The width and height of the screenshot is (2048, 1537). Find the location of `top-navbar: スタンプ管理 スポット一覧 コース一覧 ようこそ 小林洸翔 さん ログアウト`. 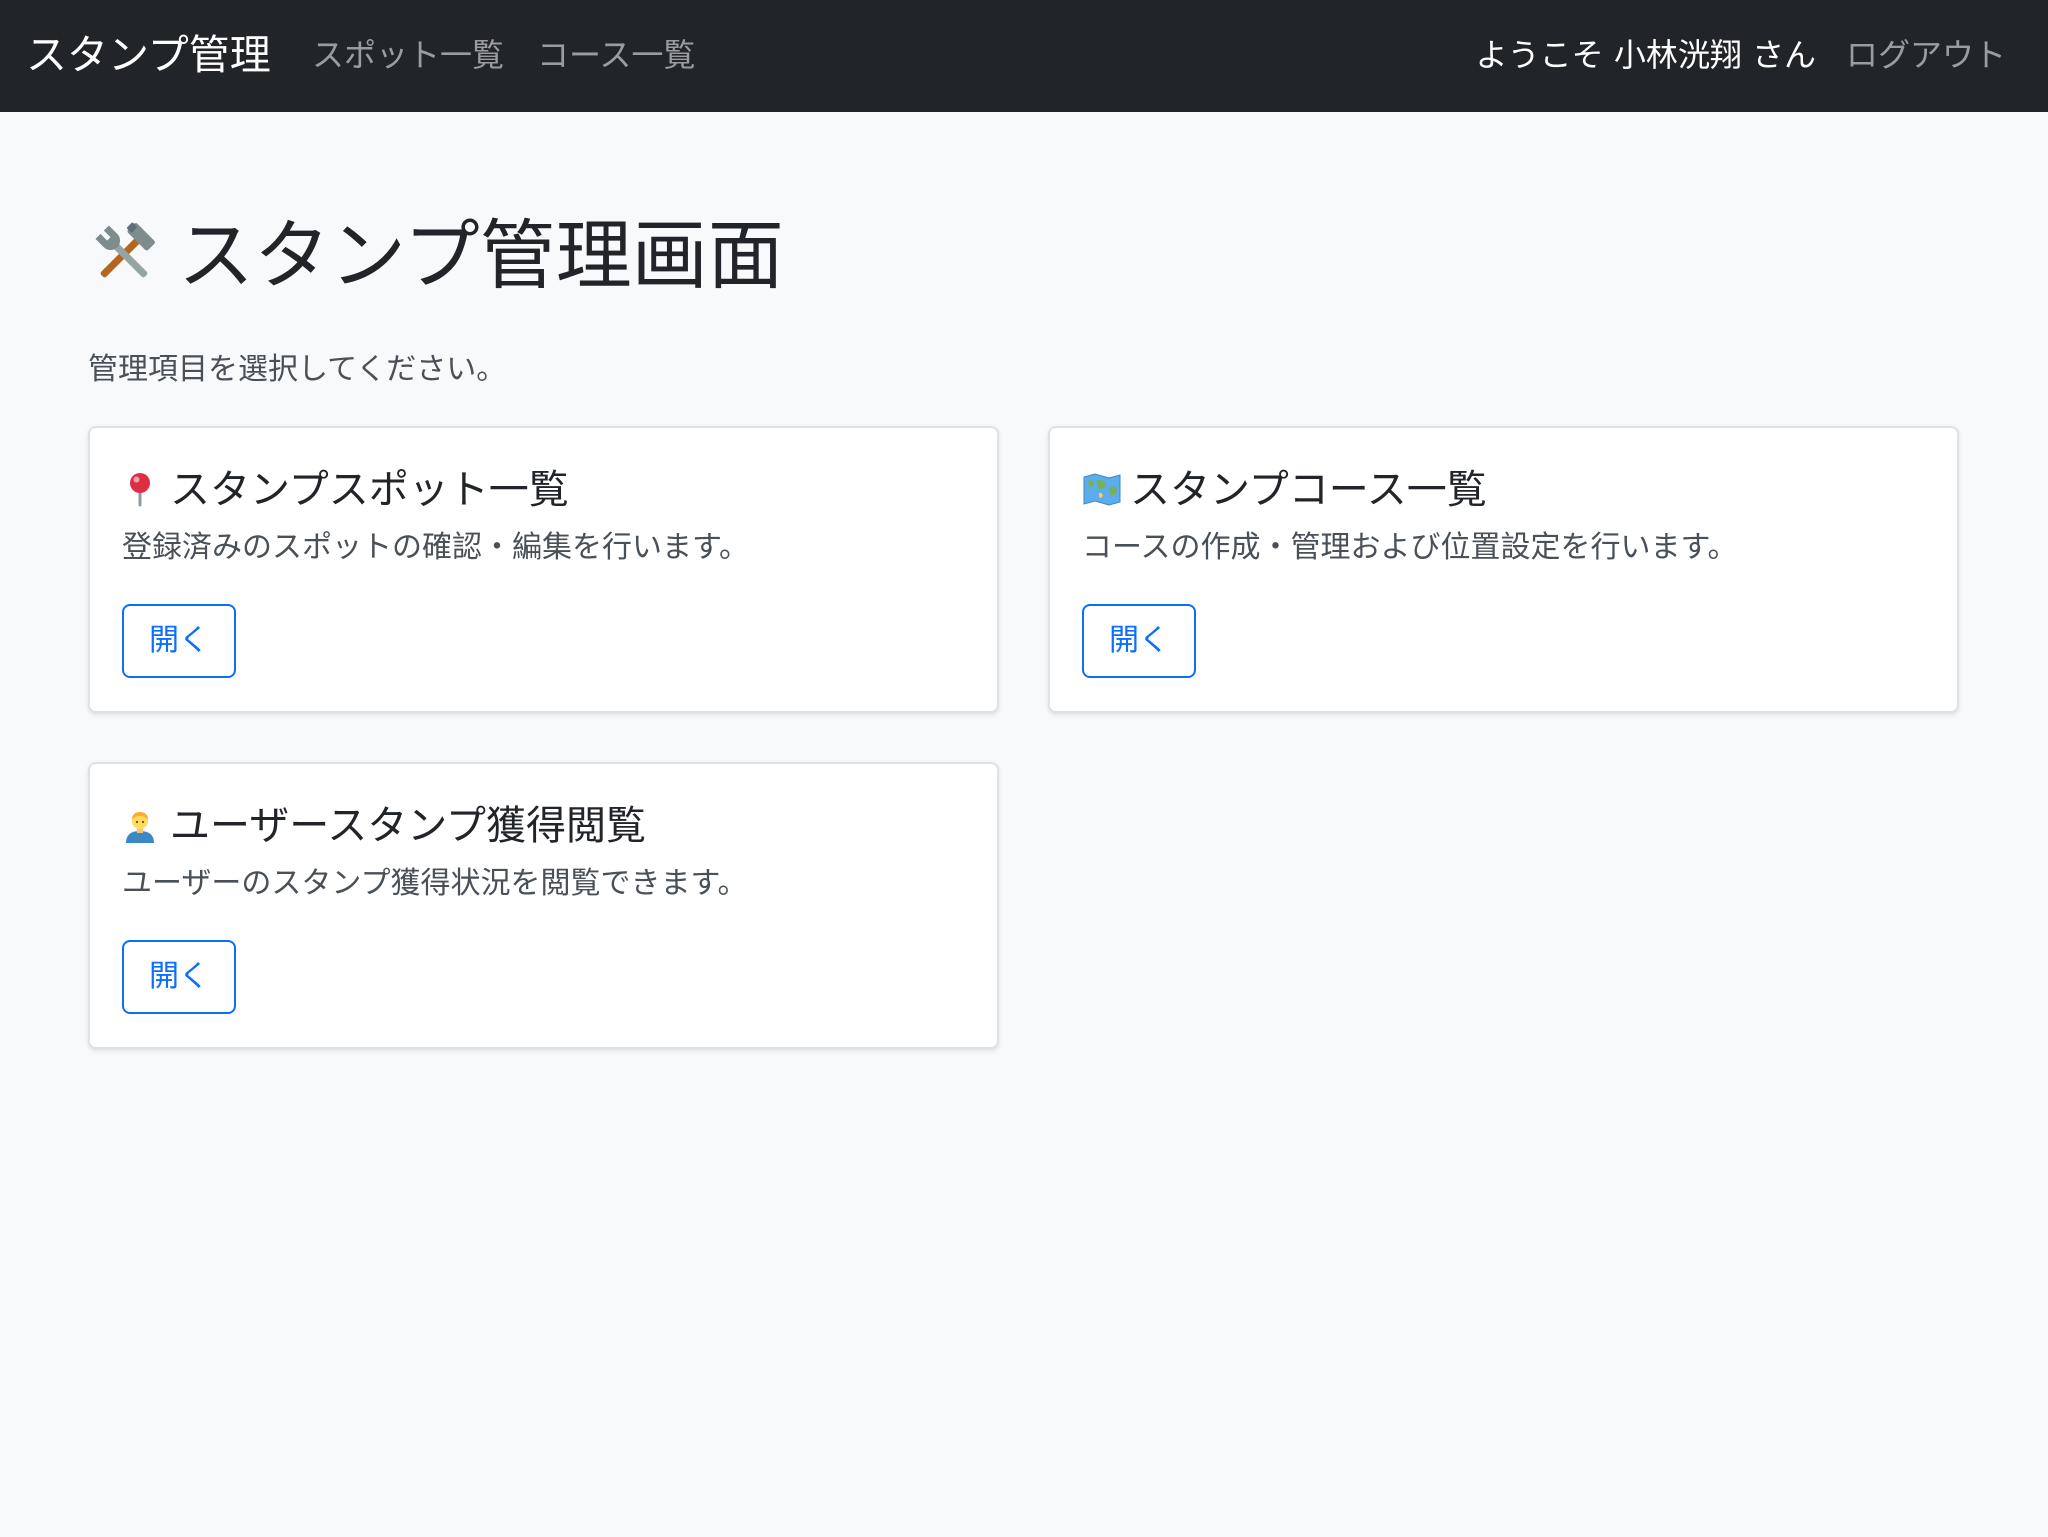

top-navbar: スタンプ管理 スポット一覧 コース一覧 ようこそ 小林洸翔 さん ログアウト is located at coordinates (1024, 56).